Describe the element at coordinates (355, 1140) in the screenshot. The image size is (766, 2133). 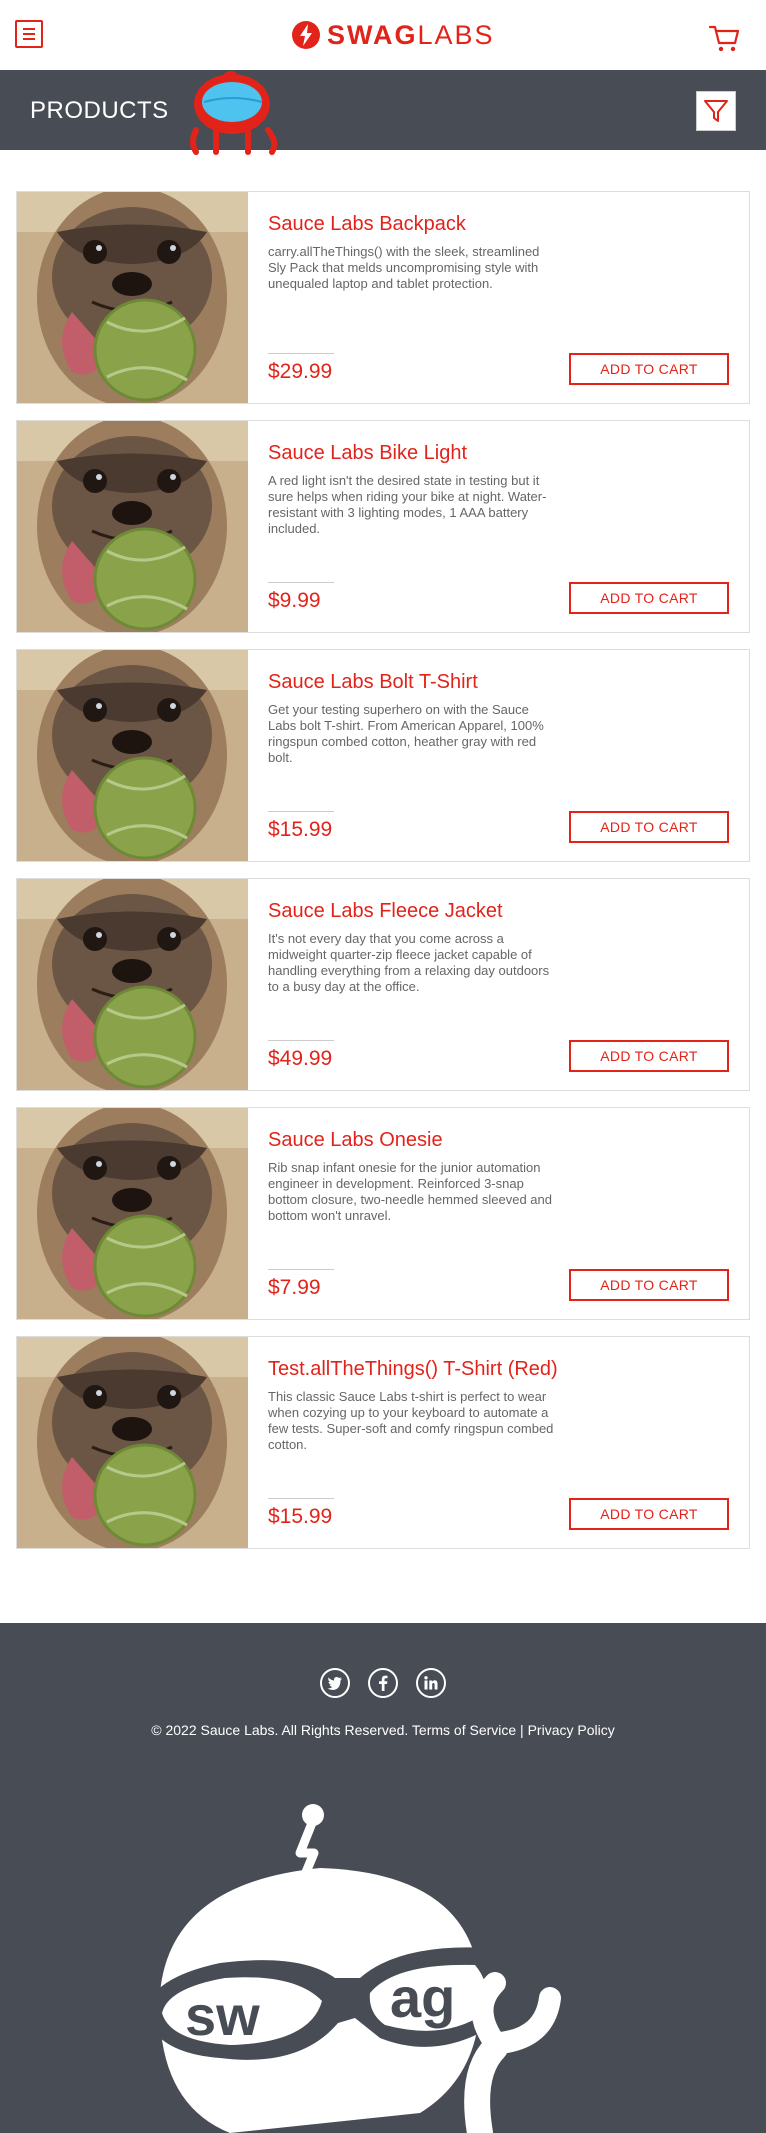
I see `product-name-link: Sauce Labs Onesie` at that location.